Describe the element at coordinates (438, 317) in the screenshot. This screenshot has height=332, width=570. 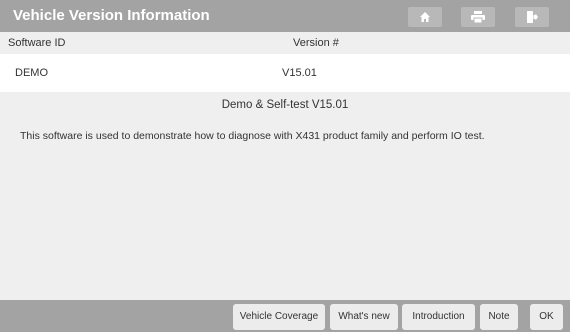
I see `introduction-button: Introduction` at that location.